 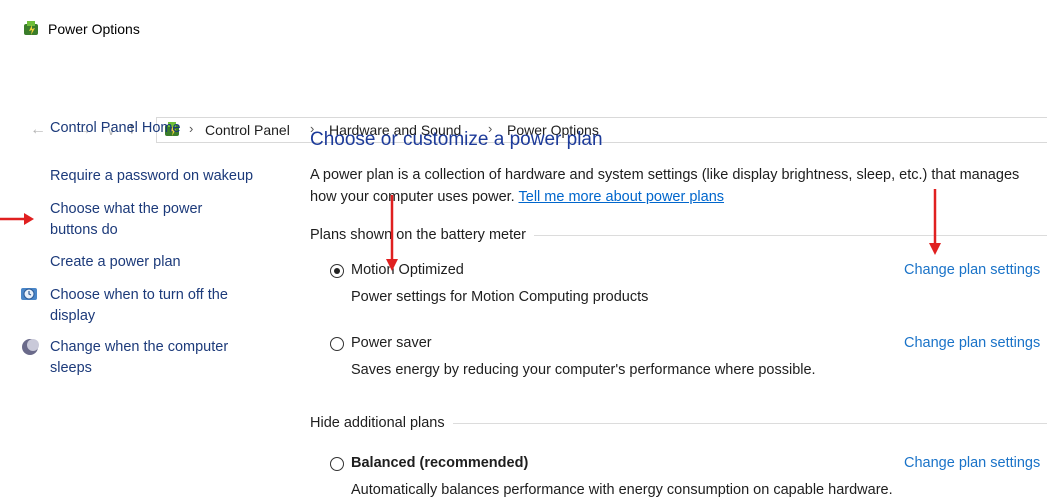 What do you see at coordinates (139, 358) in the screenshot?
I see `computer-sleeps-link: Change when the computer sleeps` at bounding box center [139, 358].